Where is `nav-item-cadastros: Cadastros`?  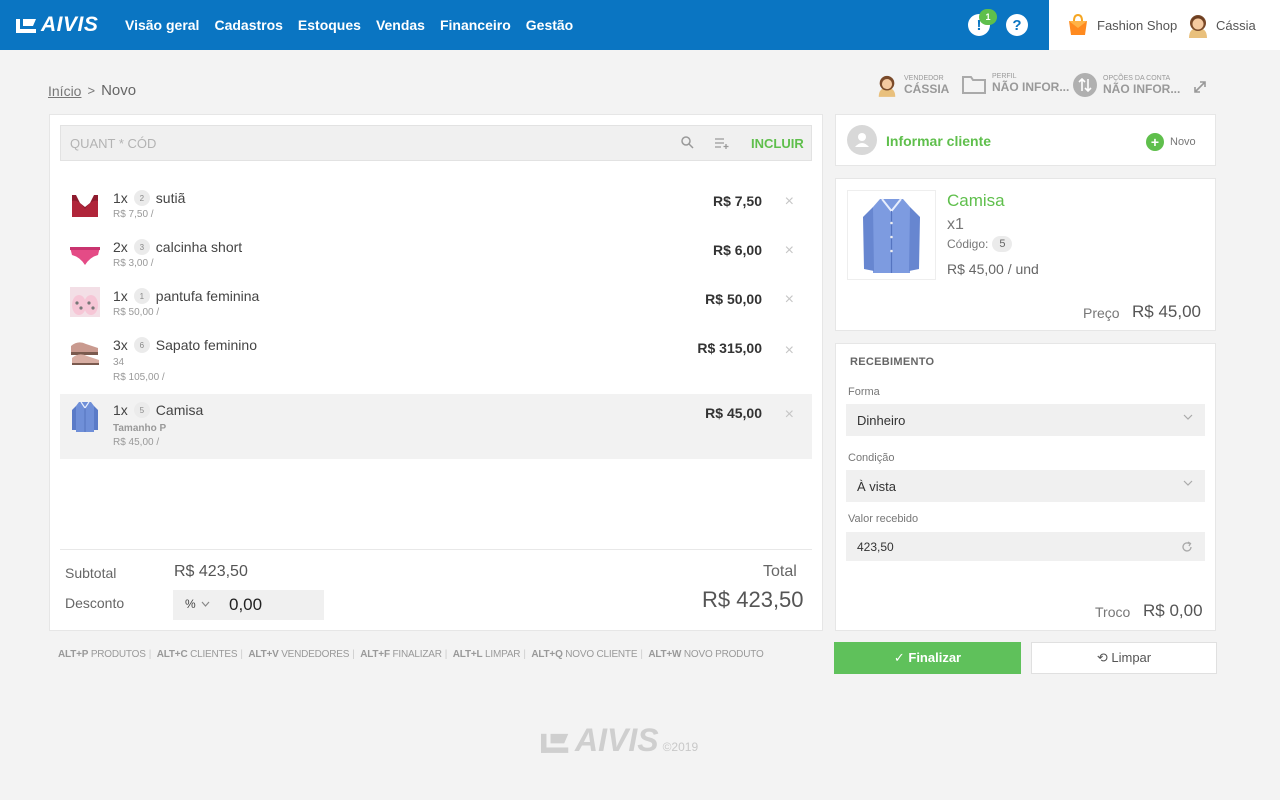
nav-item-cadastros: Cadastros is located at coordinates (248, 25).